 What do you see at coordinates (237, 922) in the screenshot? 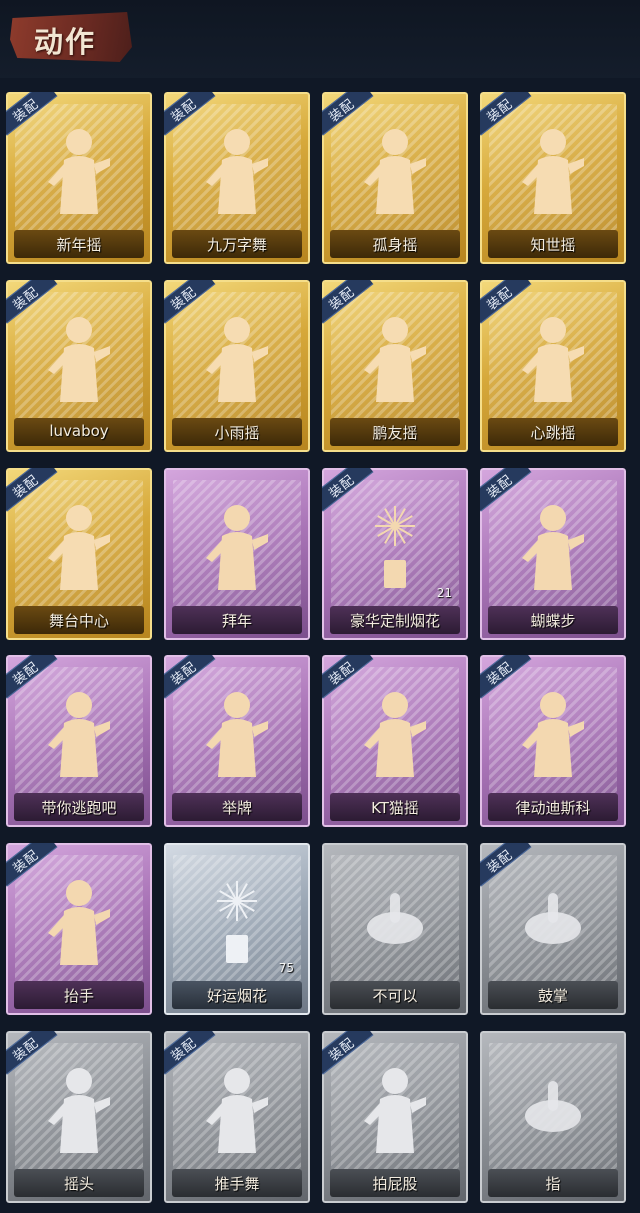
I see `firework-cylinder-icon` at bounding box center [237, 922].